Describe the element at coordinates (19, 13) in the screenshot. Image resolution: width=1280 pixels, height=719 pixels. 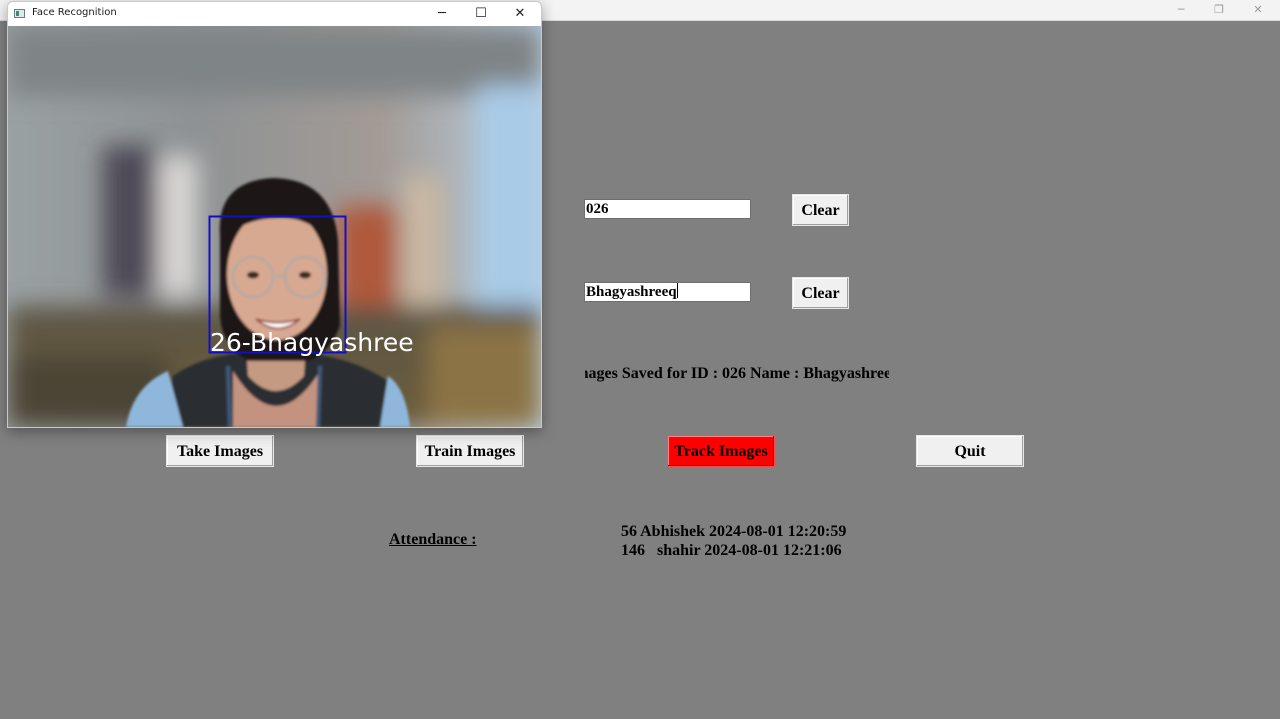
I see `app-icon` at that location.